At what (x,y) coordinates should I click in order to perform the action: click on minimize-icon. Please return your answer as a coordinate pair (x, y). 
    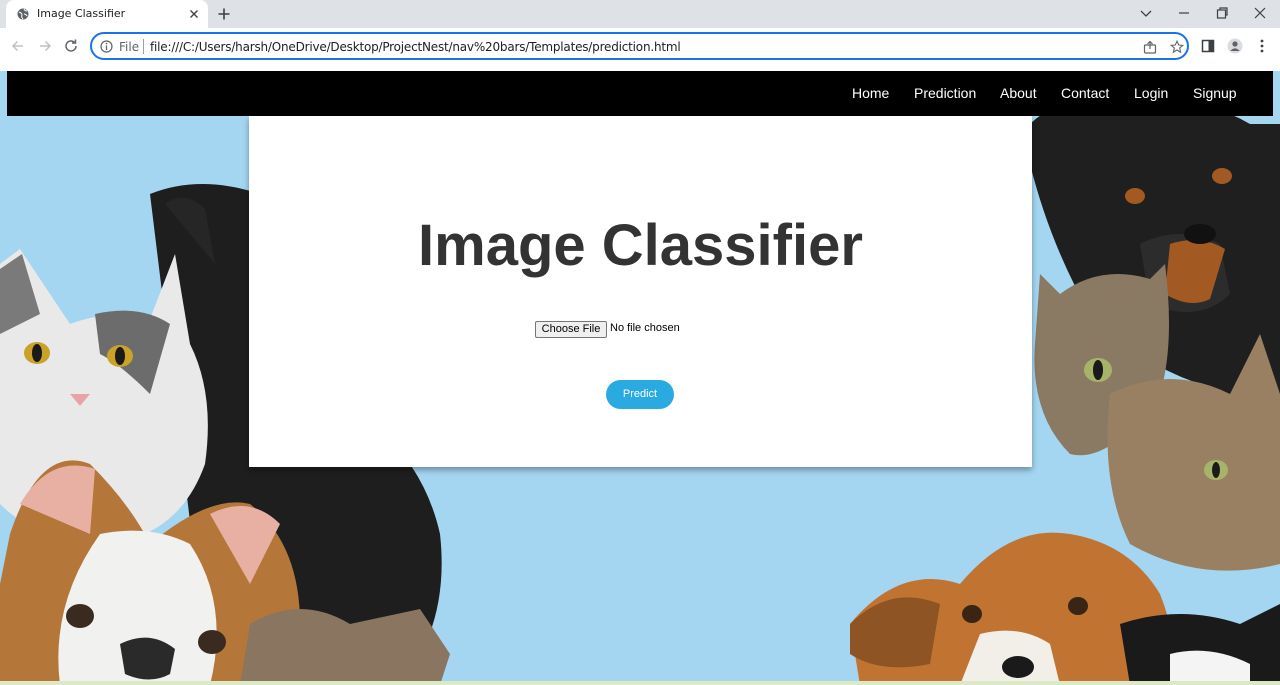
    Looking at the image, I should click on (1184, 13).